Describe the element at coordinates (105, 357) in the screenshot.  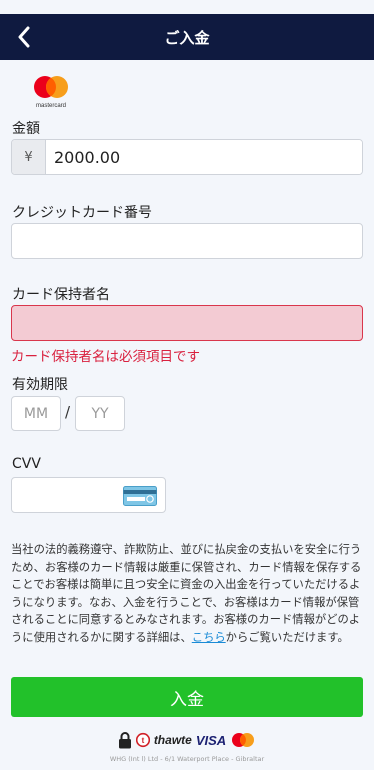
I see `card-holder-error: カード保持者名は必須項目です` at that location.